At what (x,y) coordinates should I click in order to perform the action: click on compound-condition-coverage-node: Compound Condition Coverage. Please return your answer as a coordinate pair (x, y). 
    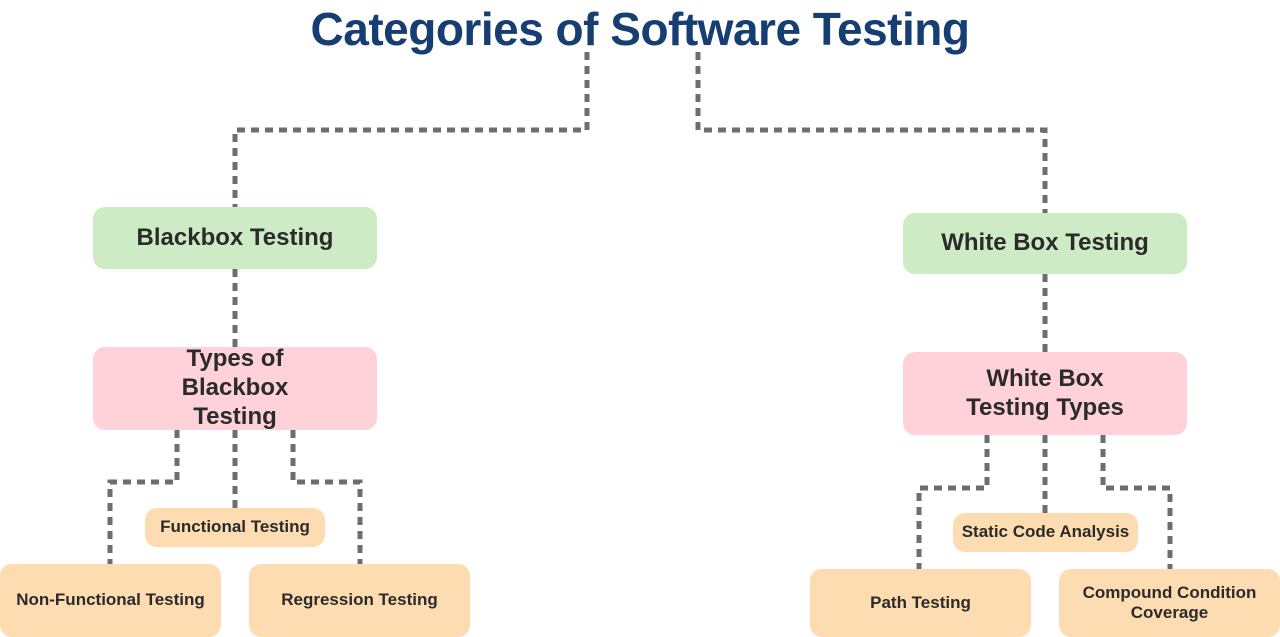
    Looking at the image, I should click on (1169, 603).